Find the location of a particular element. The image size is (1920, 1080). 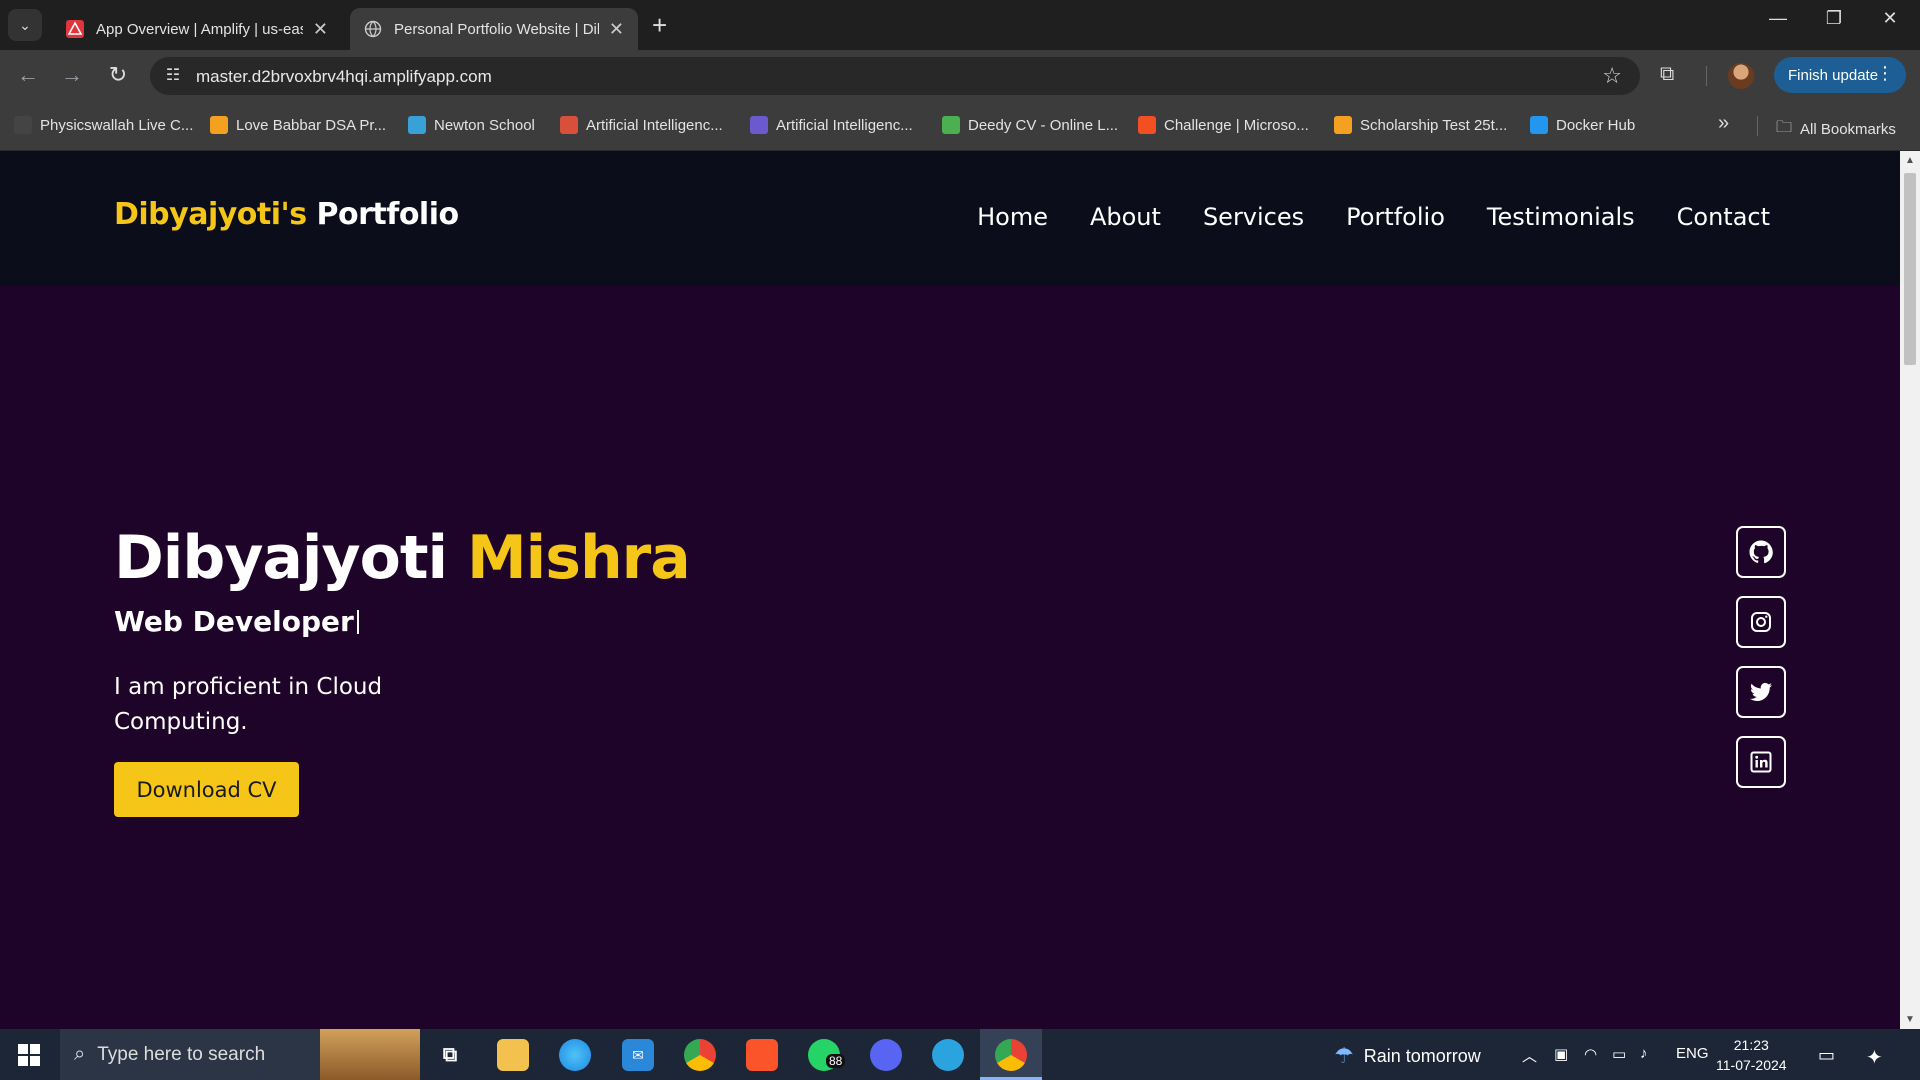

profile-avatar is located at coordinates (1741, 76).